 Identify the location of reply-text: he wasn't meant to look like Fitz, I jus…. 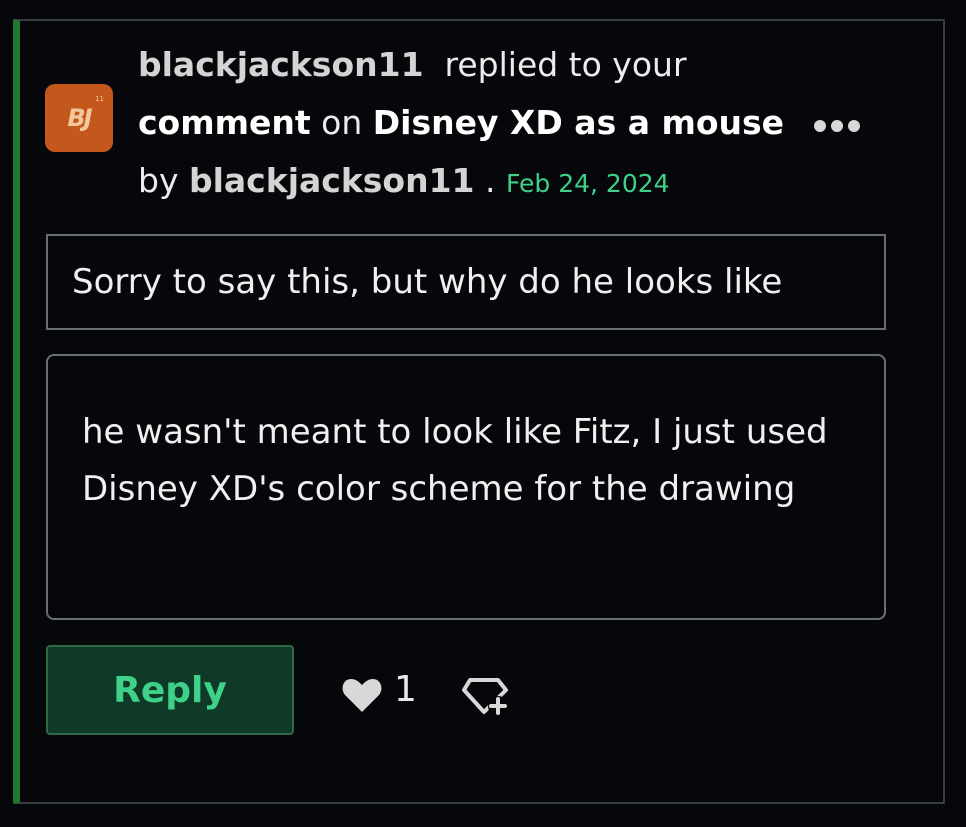
(455, 460).